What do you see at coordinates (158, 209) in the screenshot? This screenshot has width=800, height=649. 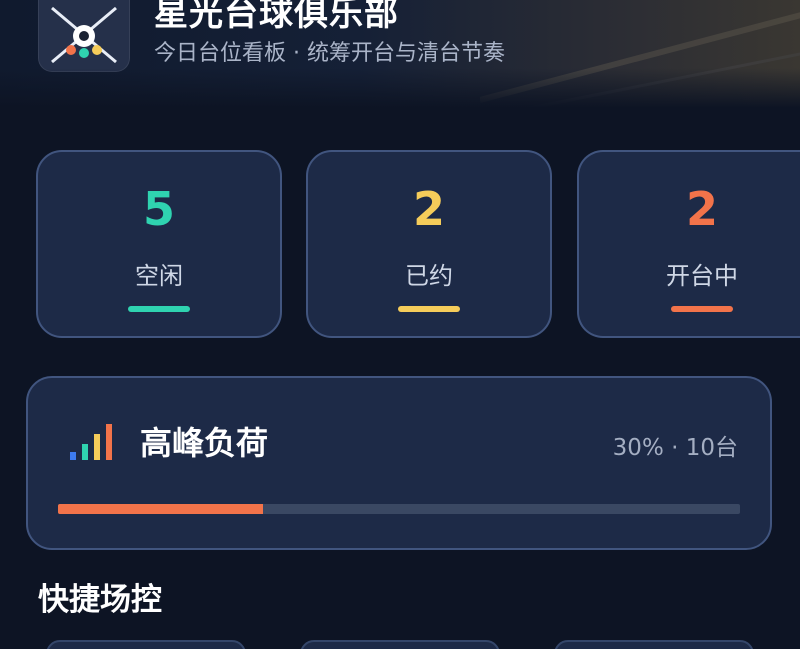 I see `idle-count: 5` at bounding box center [158, 209].